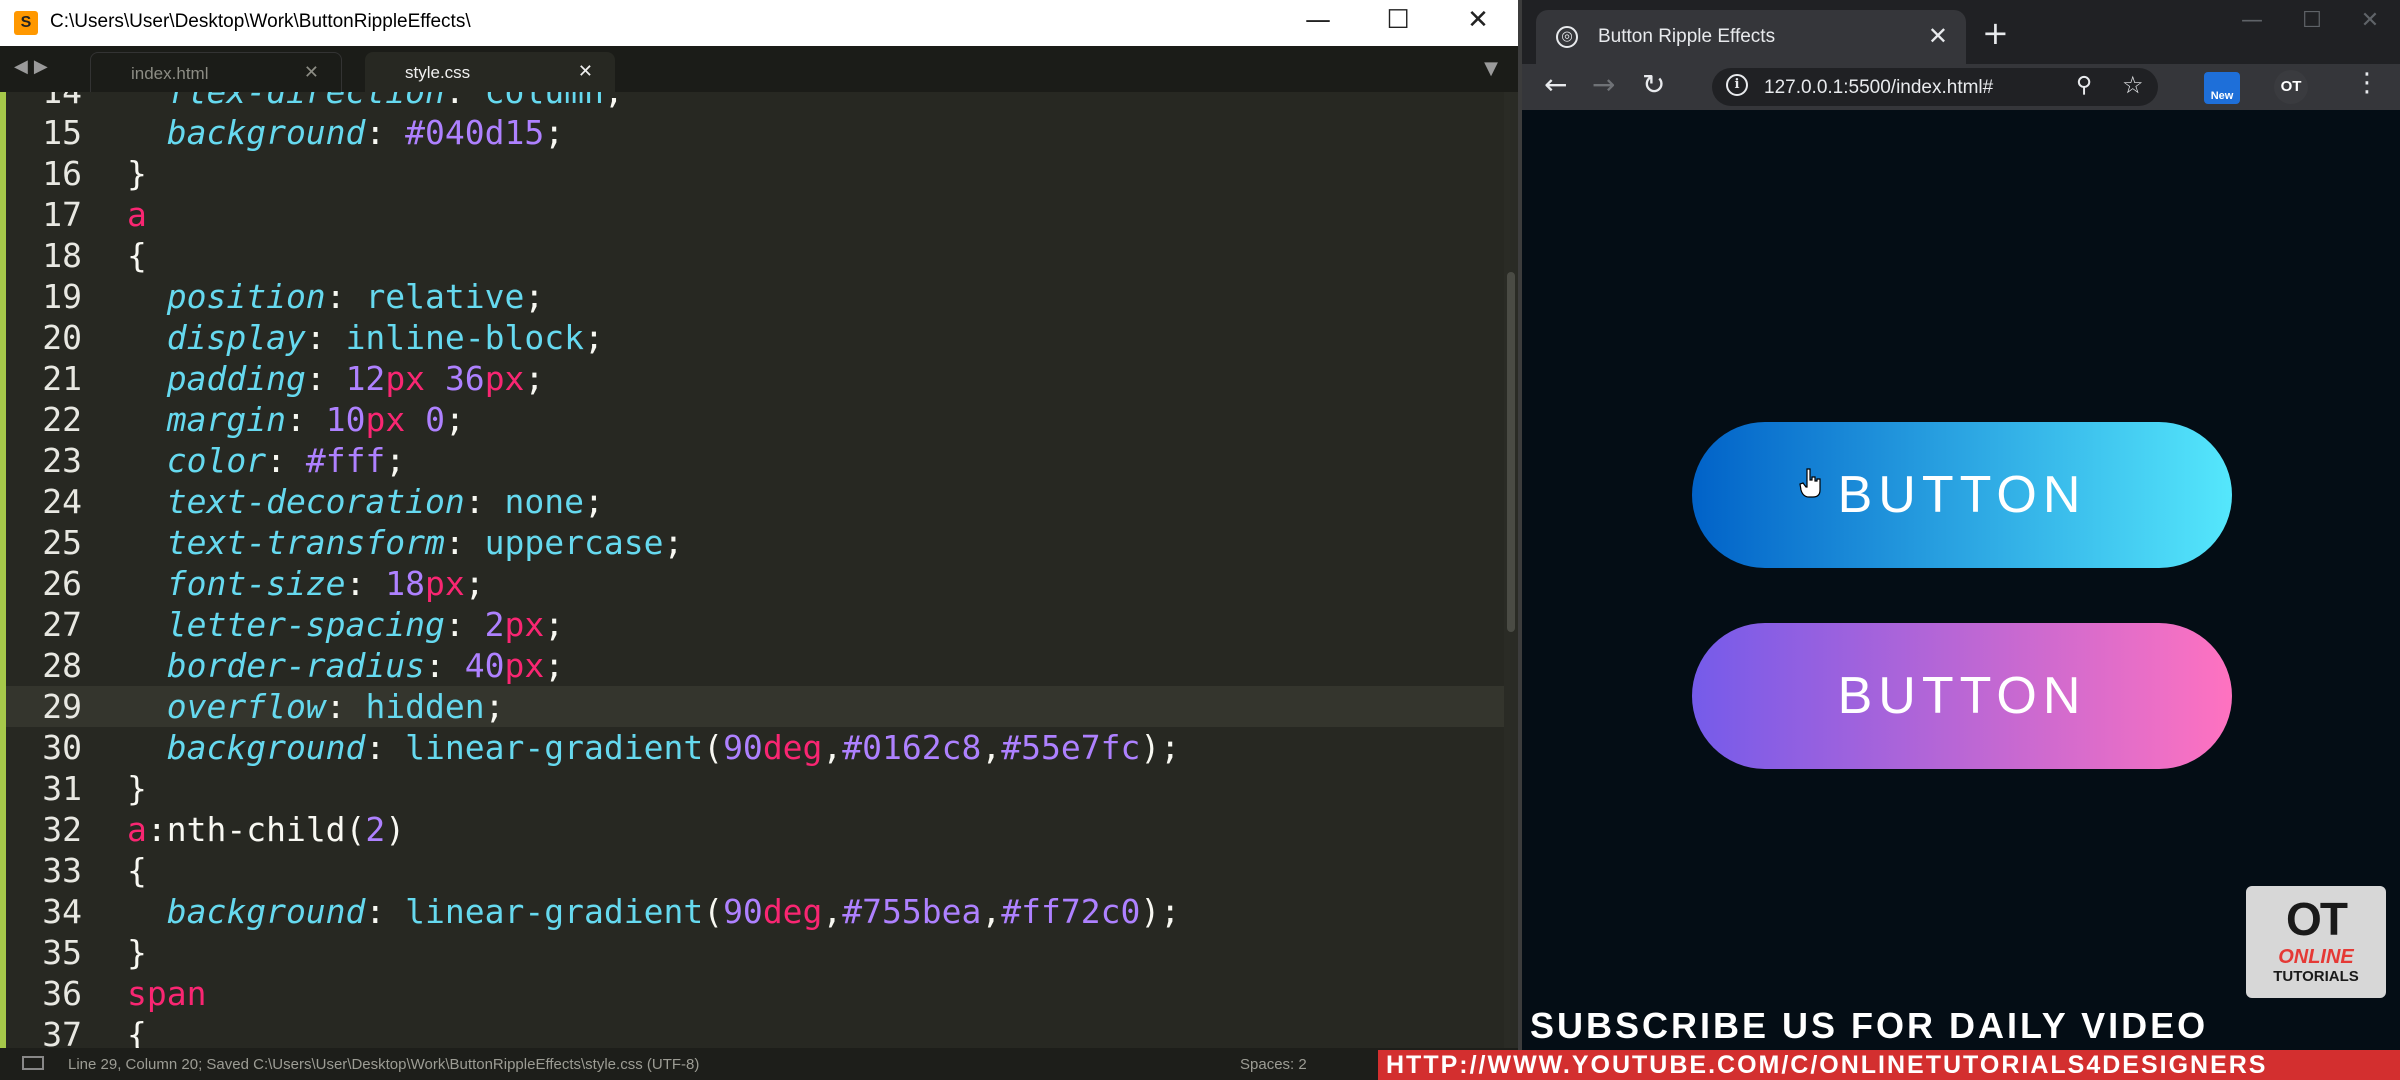  I want to click on code-text: display: inline-block;, so click(365, 337).